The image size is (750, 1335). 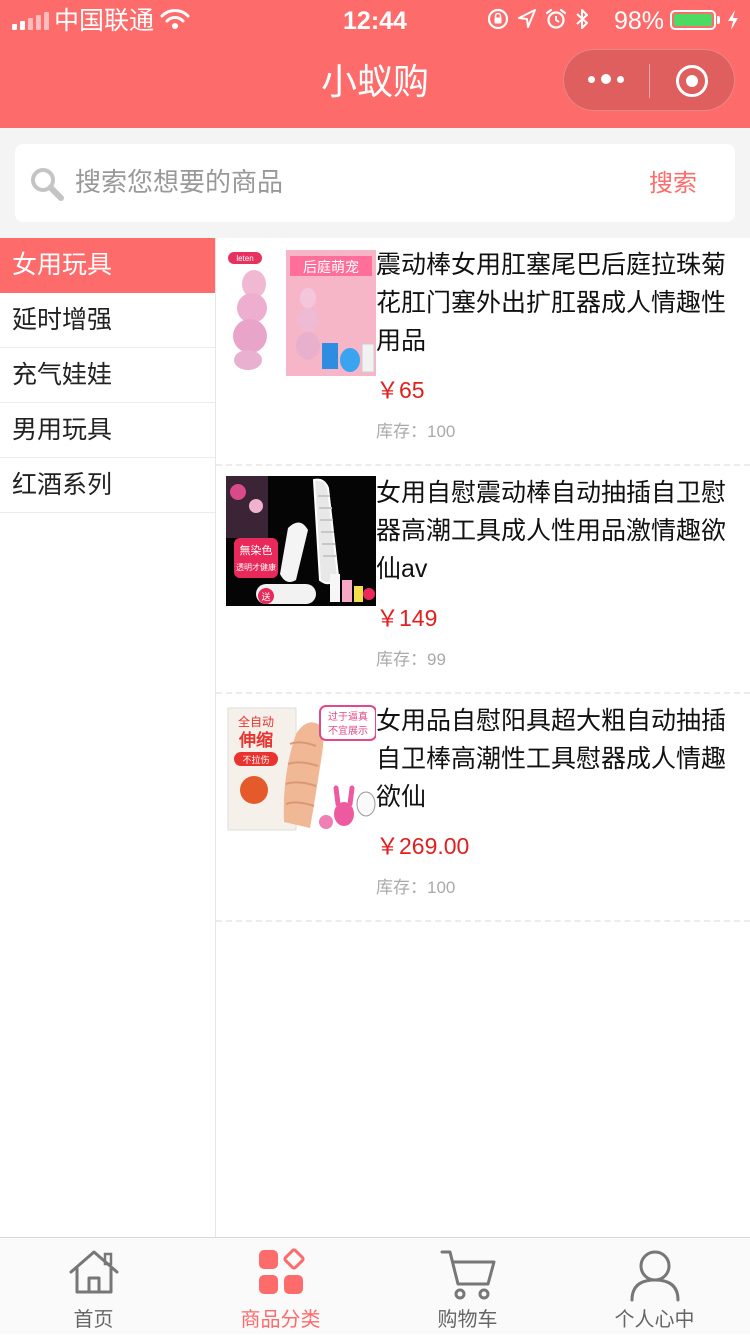 I want to click on product-image: 全自动 伸缩 不拉伤 过于逼真 不宜展示, so click(x=301, y=769).